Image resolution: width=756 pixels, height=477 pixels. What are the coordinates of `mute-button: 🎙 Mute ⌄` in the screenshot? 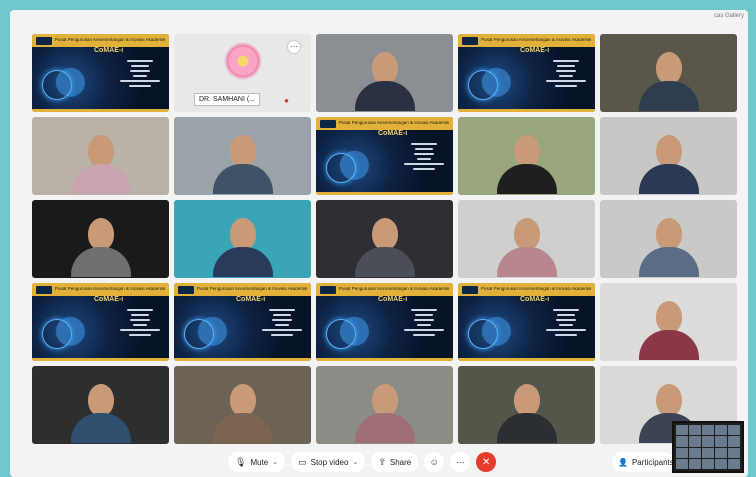 It's located at (257, 462).